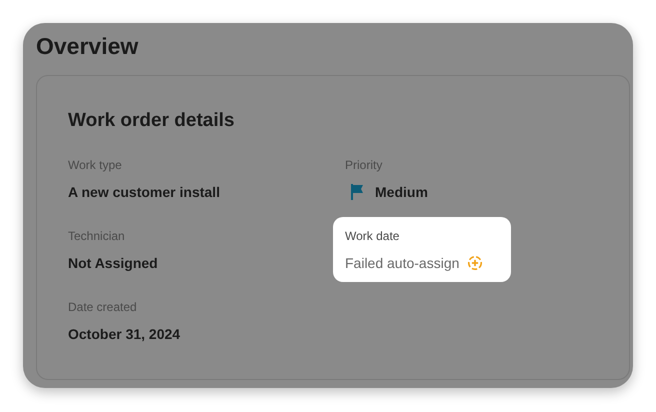  What do you see at coordinates (357, 192) in the screenshot?
I see `flag-icon` at bounding box center [357, 192].